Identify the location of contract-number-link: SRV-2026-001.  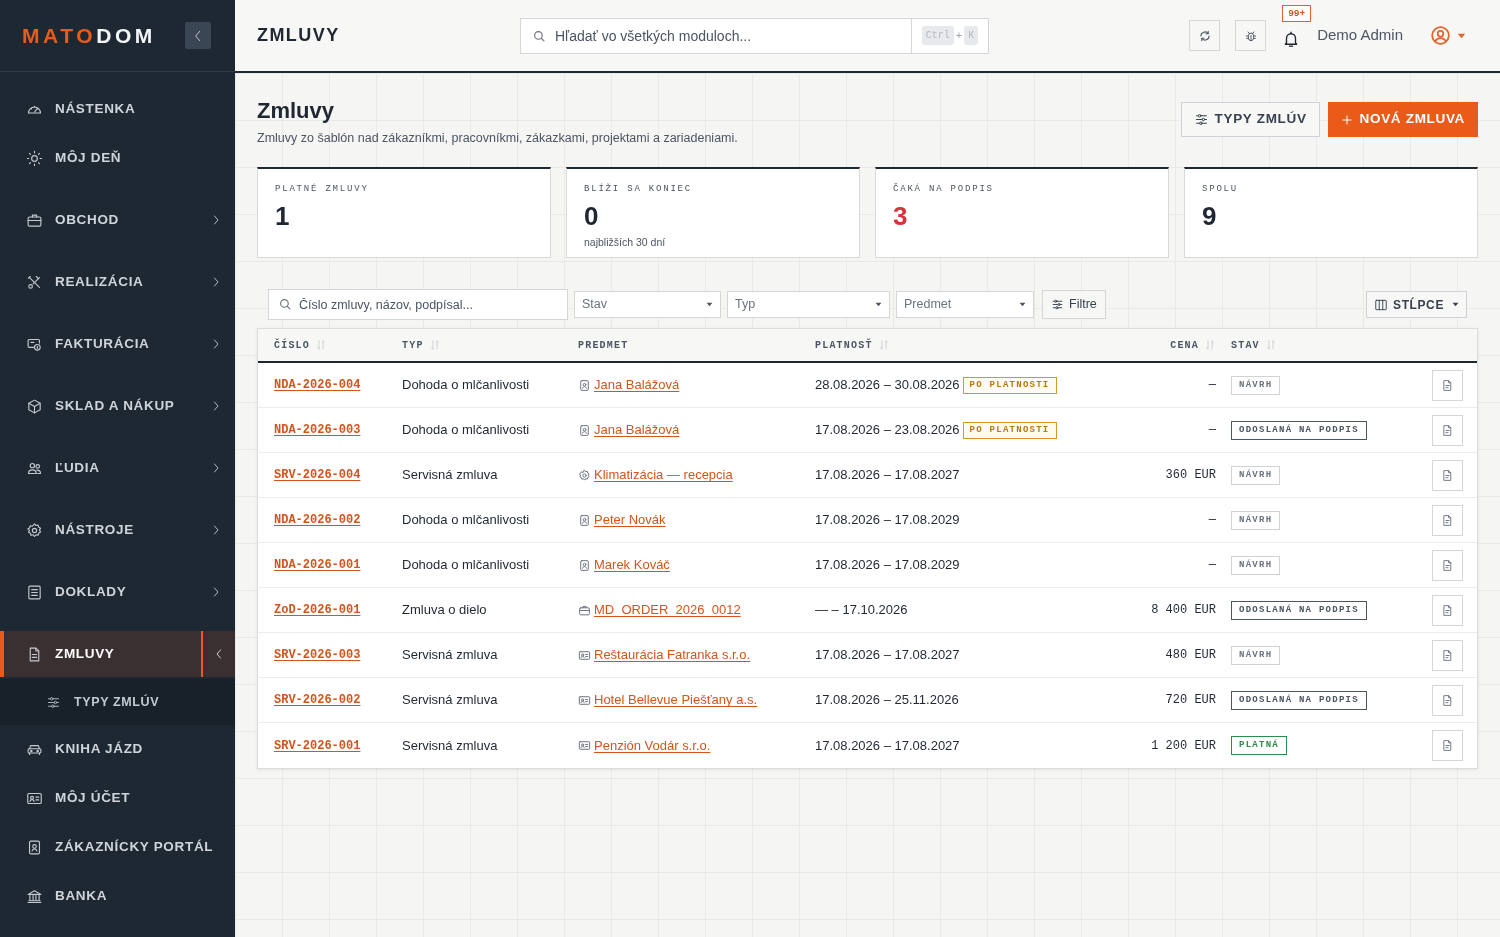
(317, 745).